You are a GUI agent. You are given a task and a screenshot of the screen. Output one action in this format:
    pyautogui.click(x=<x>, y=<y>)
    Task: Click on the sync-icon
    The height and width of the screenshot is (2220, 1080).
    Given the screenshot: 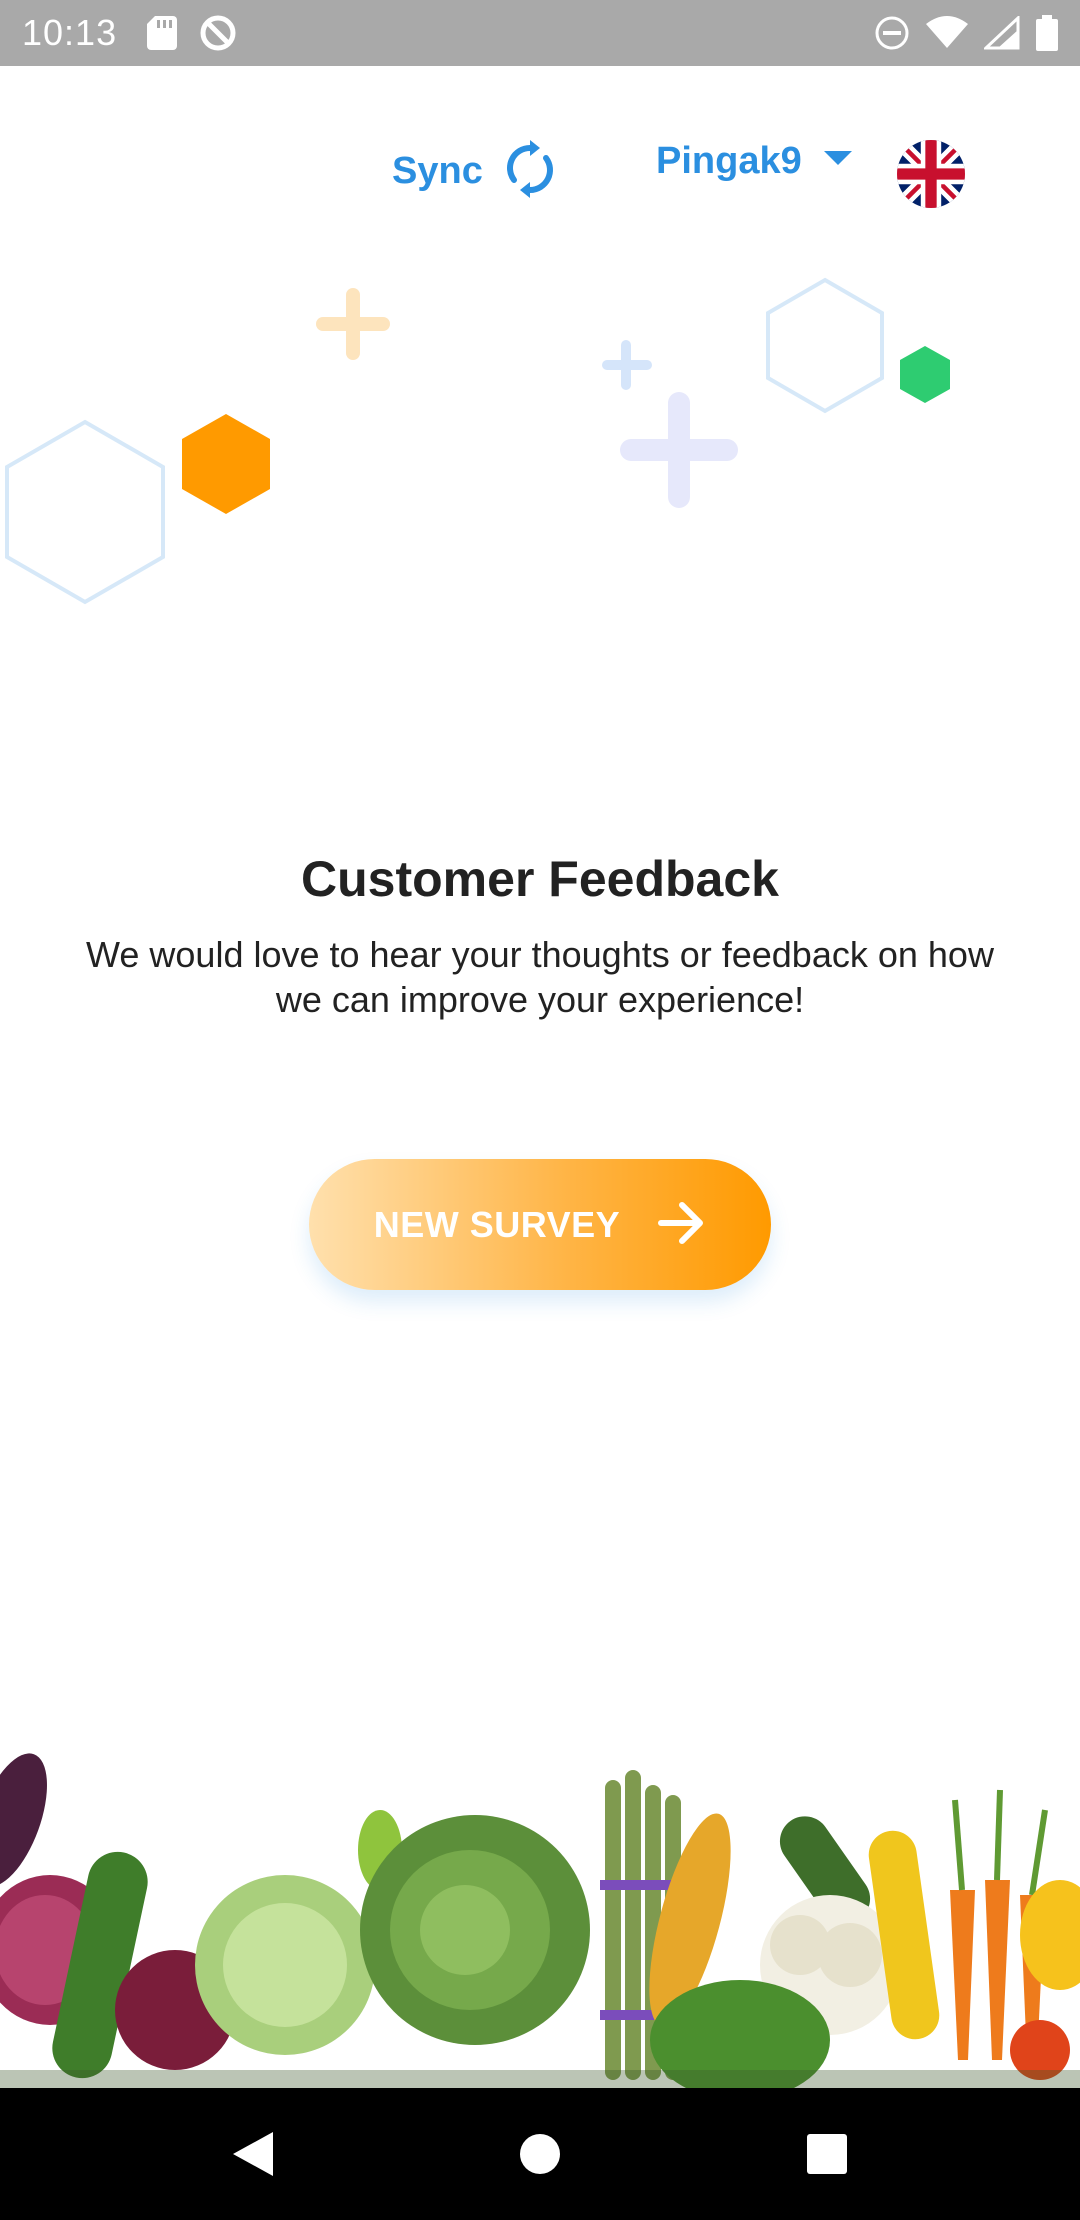 What is the action you would take?
    pyautogui.click(x=530, y=171)
    